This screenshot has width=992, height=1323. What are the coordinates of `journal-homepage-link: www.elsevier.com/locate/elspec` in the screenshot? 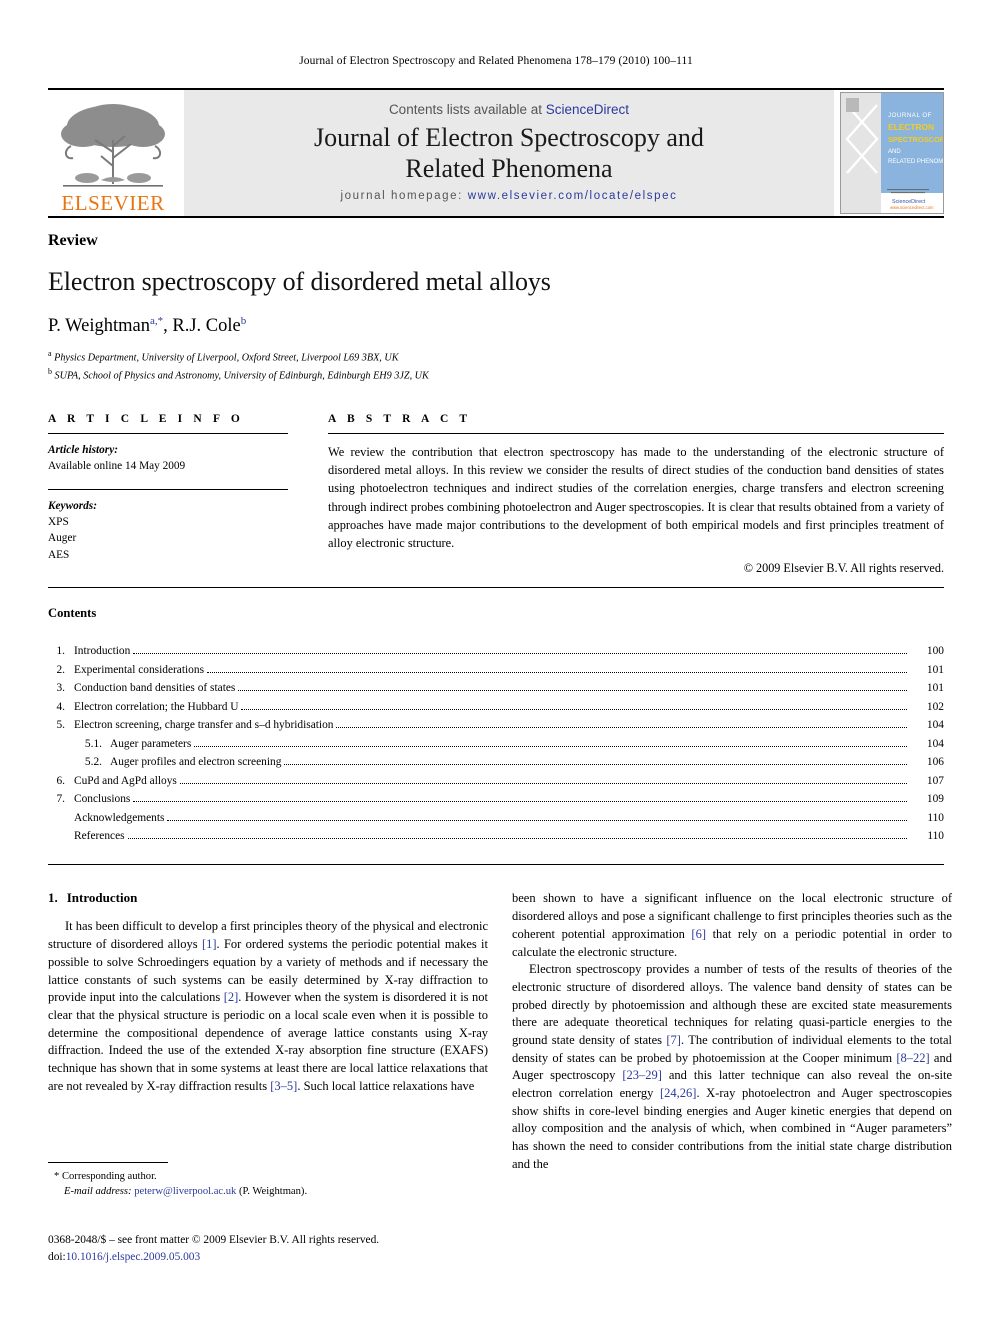 It's located at (573, 196).